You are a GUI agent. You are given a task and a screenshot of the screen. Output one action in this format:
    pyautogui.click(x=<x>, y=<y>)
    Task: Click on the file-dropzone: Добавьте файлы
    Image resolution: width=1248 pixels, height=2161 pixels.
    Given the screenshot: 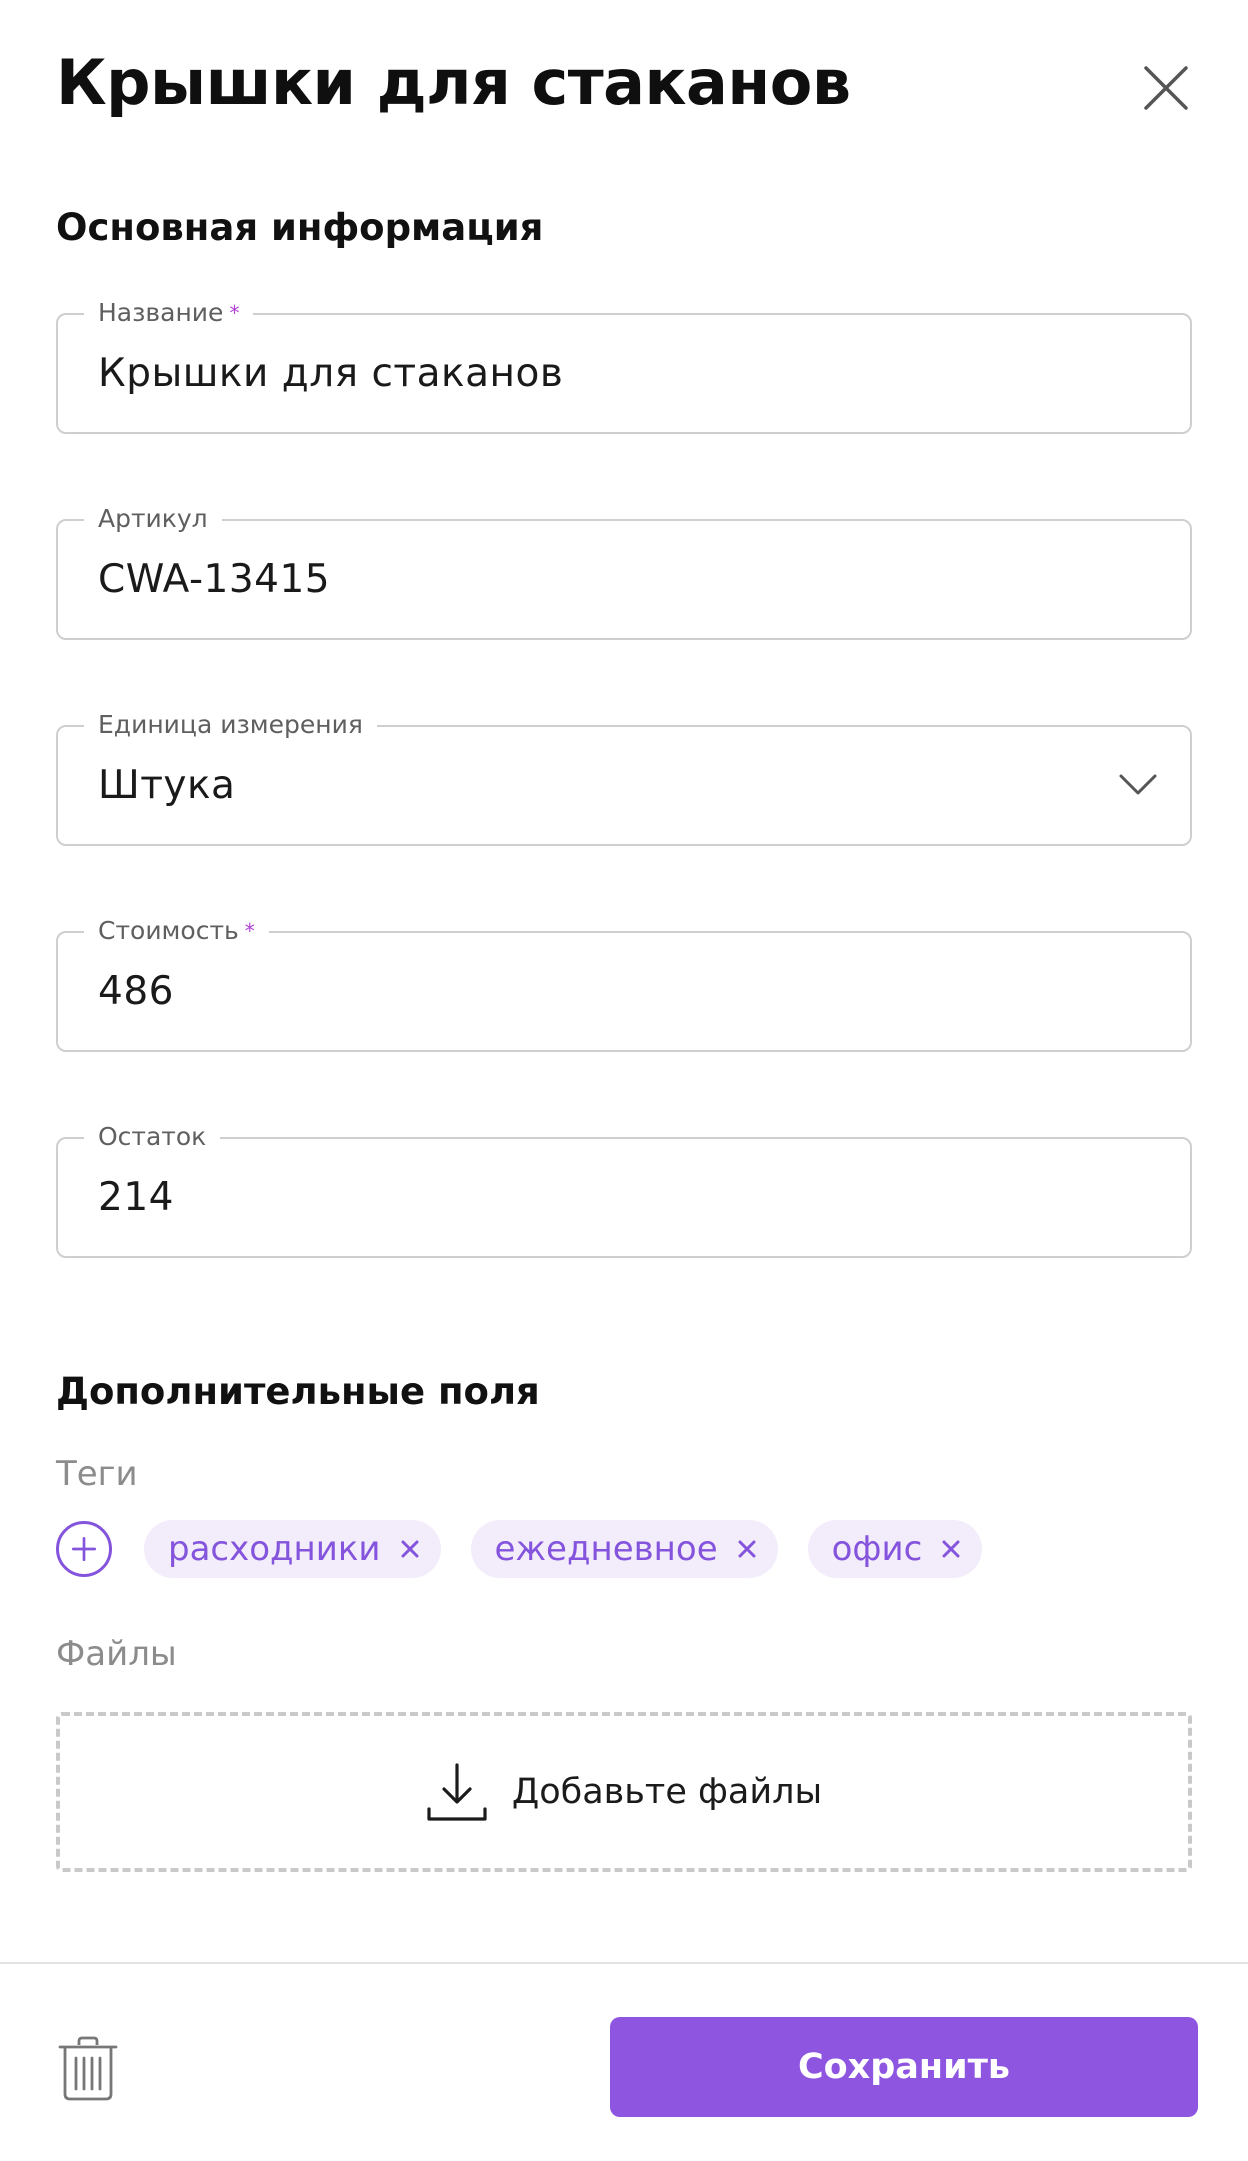 What is the action you would take?
    pyautogui.click(x=624, y=1792)
    